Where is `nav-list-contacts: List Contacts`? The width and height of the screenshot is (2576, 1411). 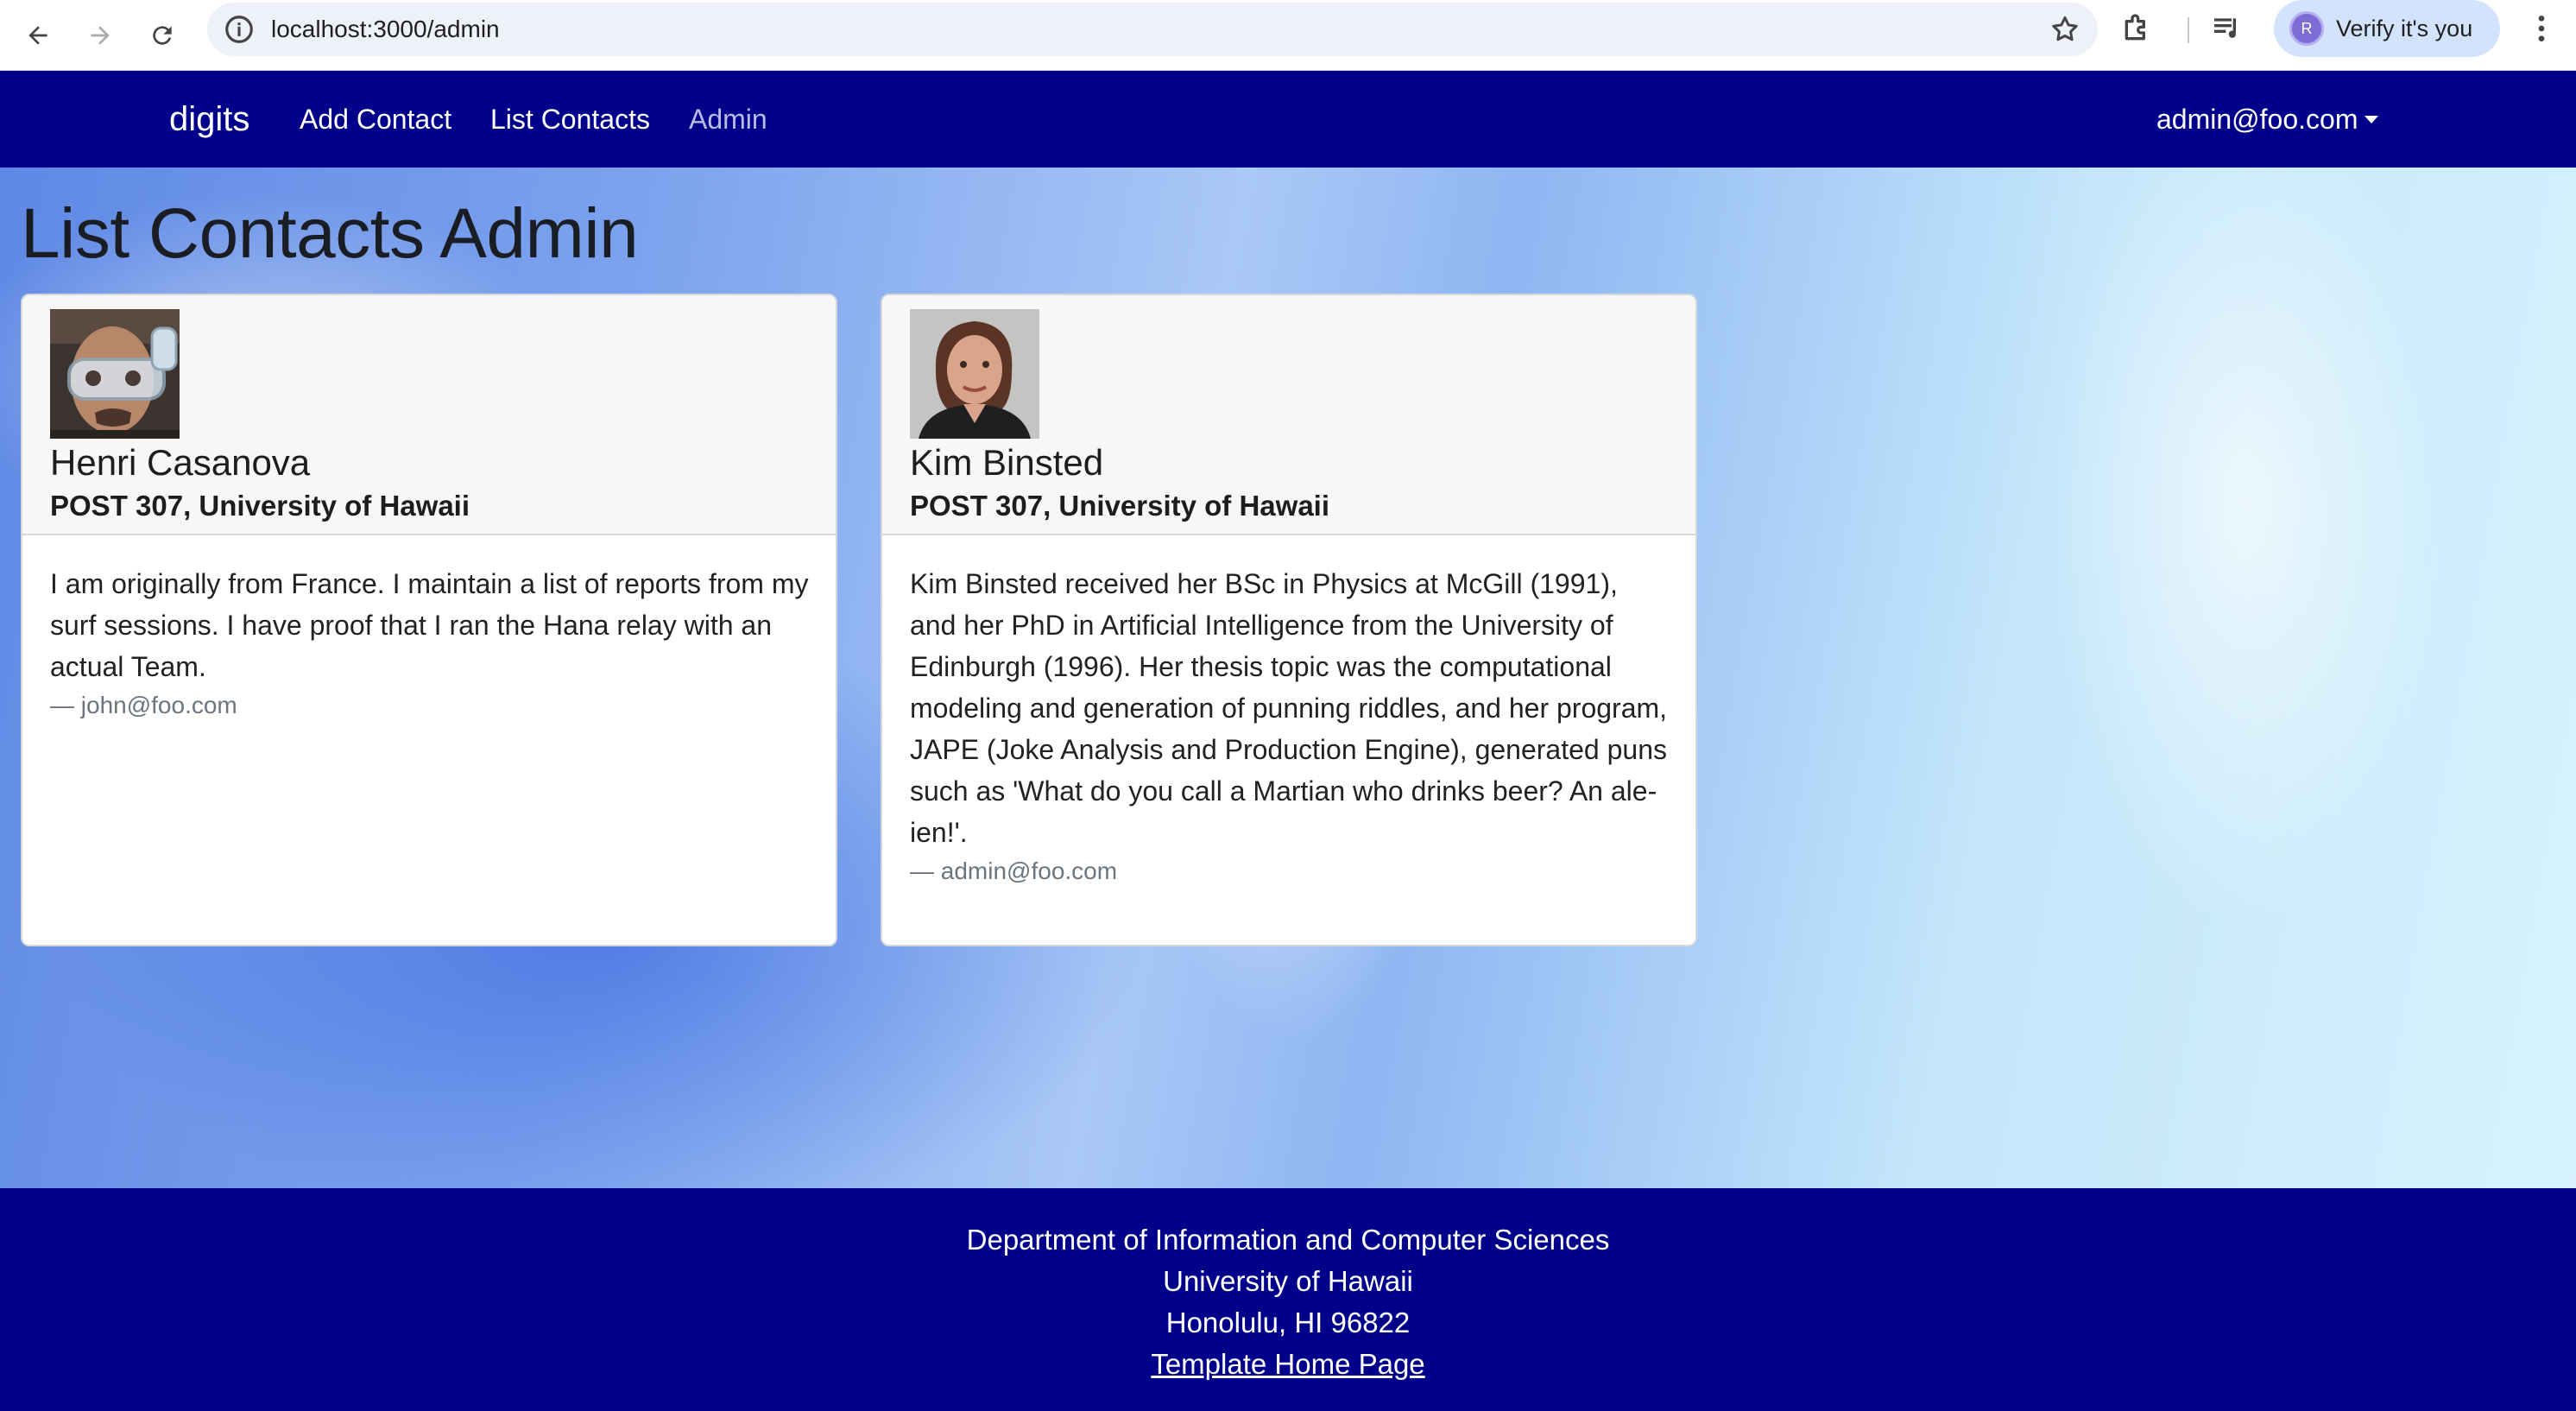
nav-list-contacts: List Contacts is located at coordinates (570, 119).